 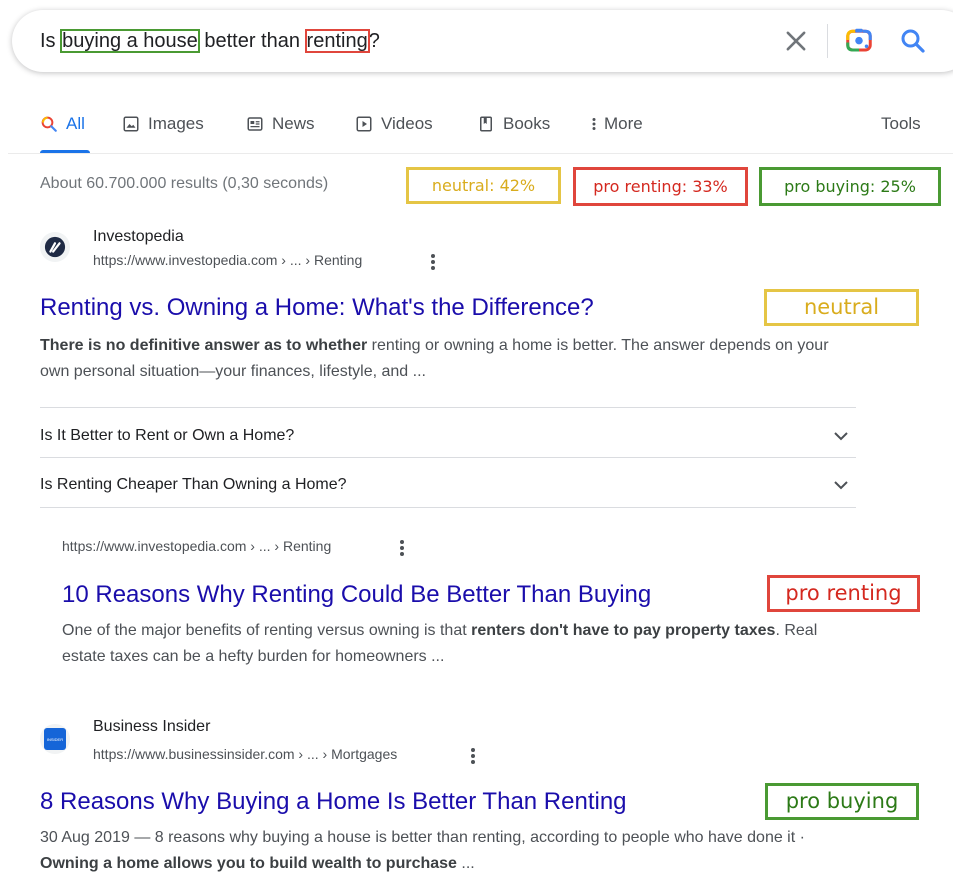 What do you see at coordinates (594, 124) in the screenshot?
I see `more-dots-icon` at bounding box center [594, 124].